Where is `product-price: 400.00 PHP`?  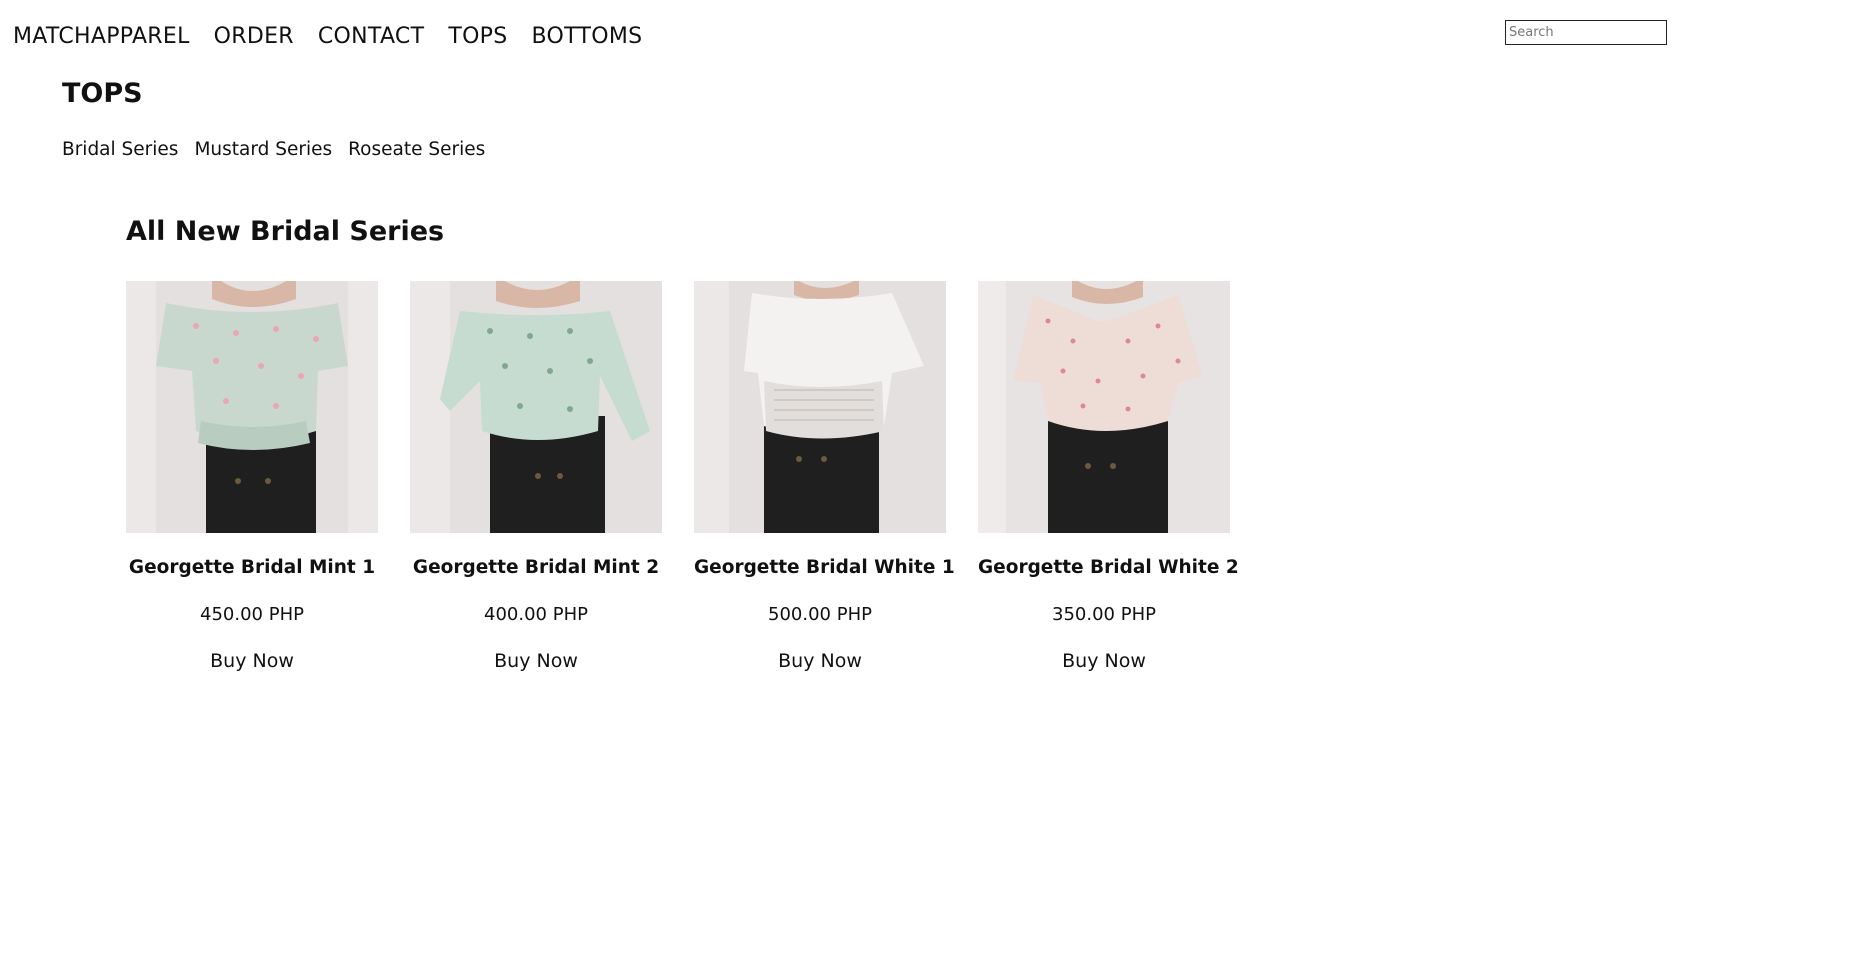
product-price: 400.00 PHP is located at coordinates (536, 614).